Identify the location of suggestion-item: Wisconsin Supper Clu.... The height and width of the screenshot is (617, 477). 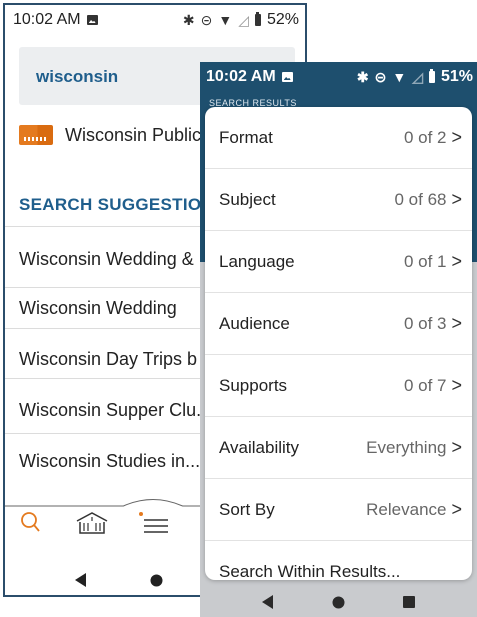
(115, 410).